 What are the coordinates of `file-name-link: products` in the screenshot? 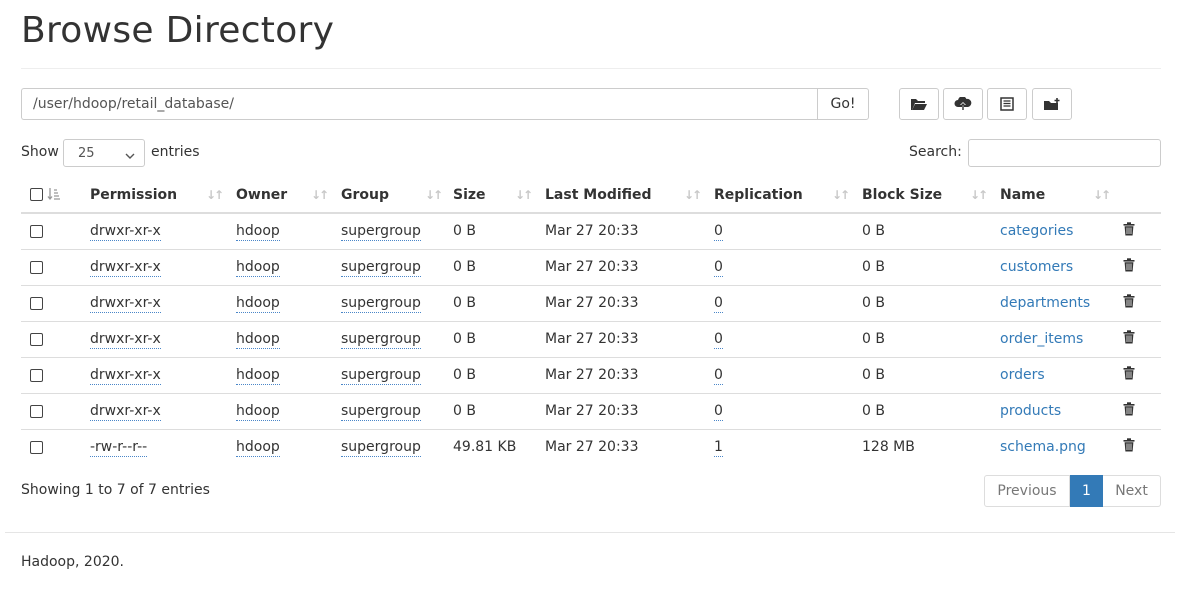 It's located at (1030, 411).